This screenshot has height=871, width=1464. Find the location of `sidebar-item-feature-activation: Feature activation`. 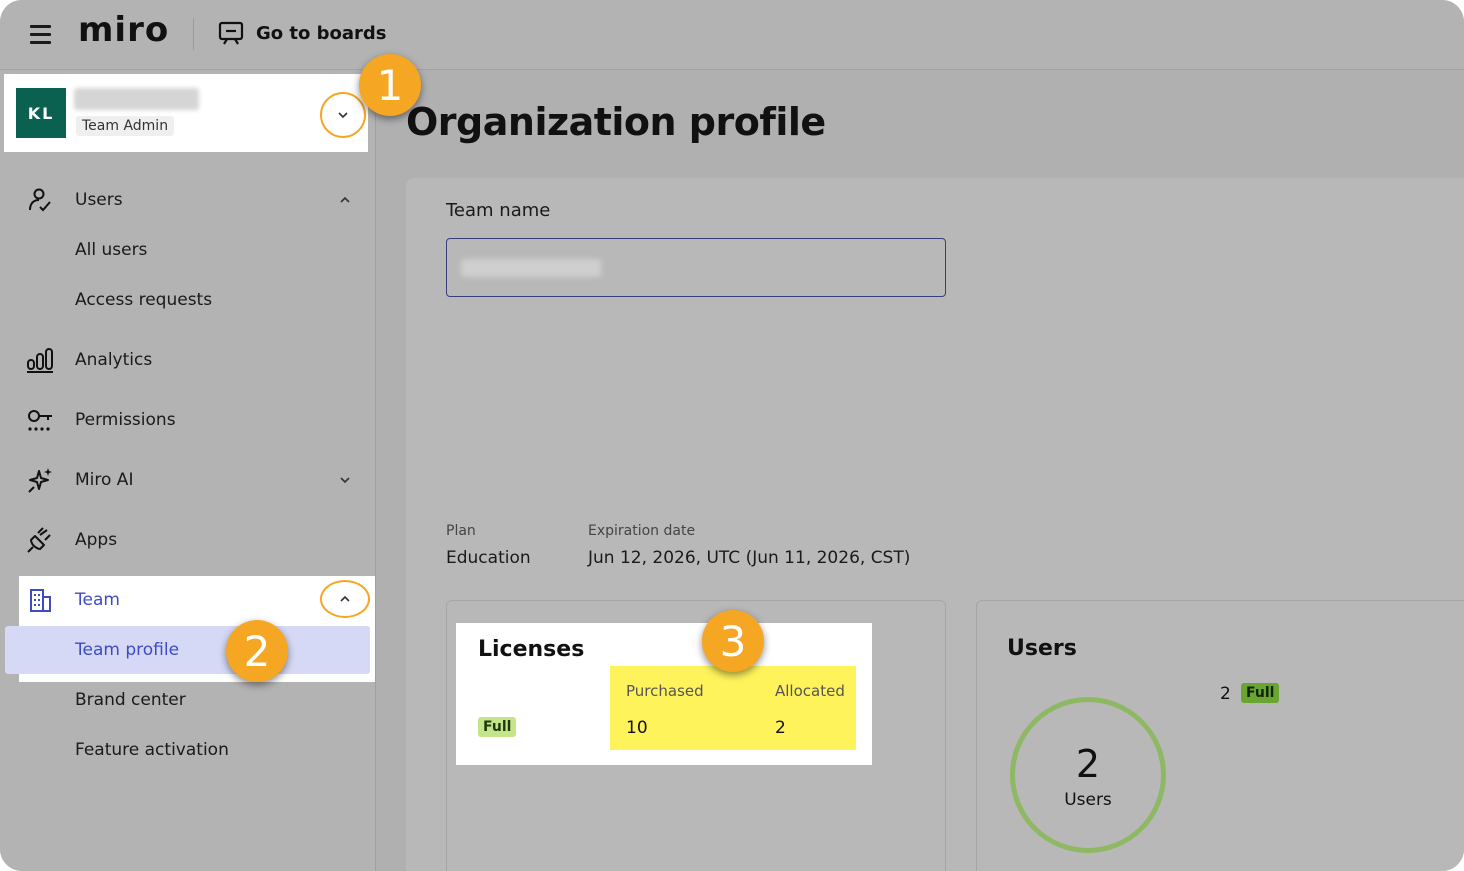

sidebar-item-feature-activation: Feature activation is located at coordinates (188, 750).